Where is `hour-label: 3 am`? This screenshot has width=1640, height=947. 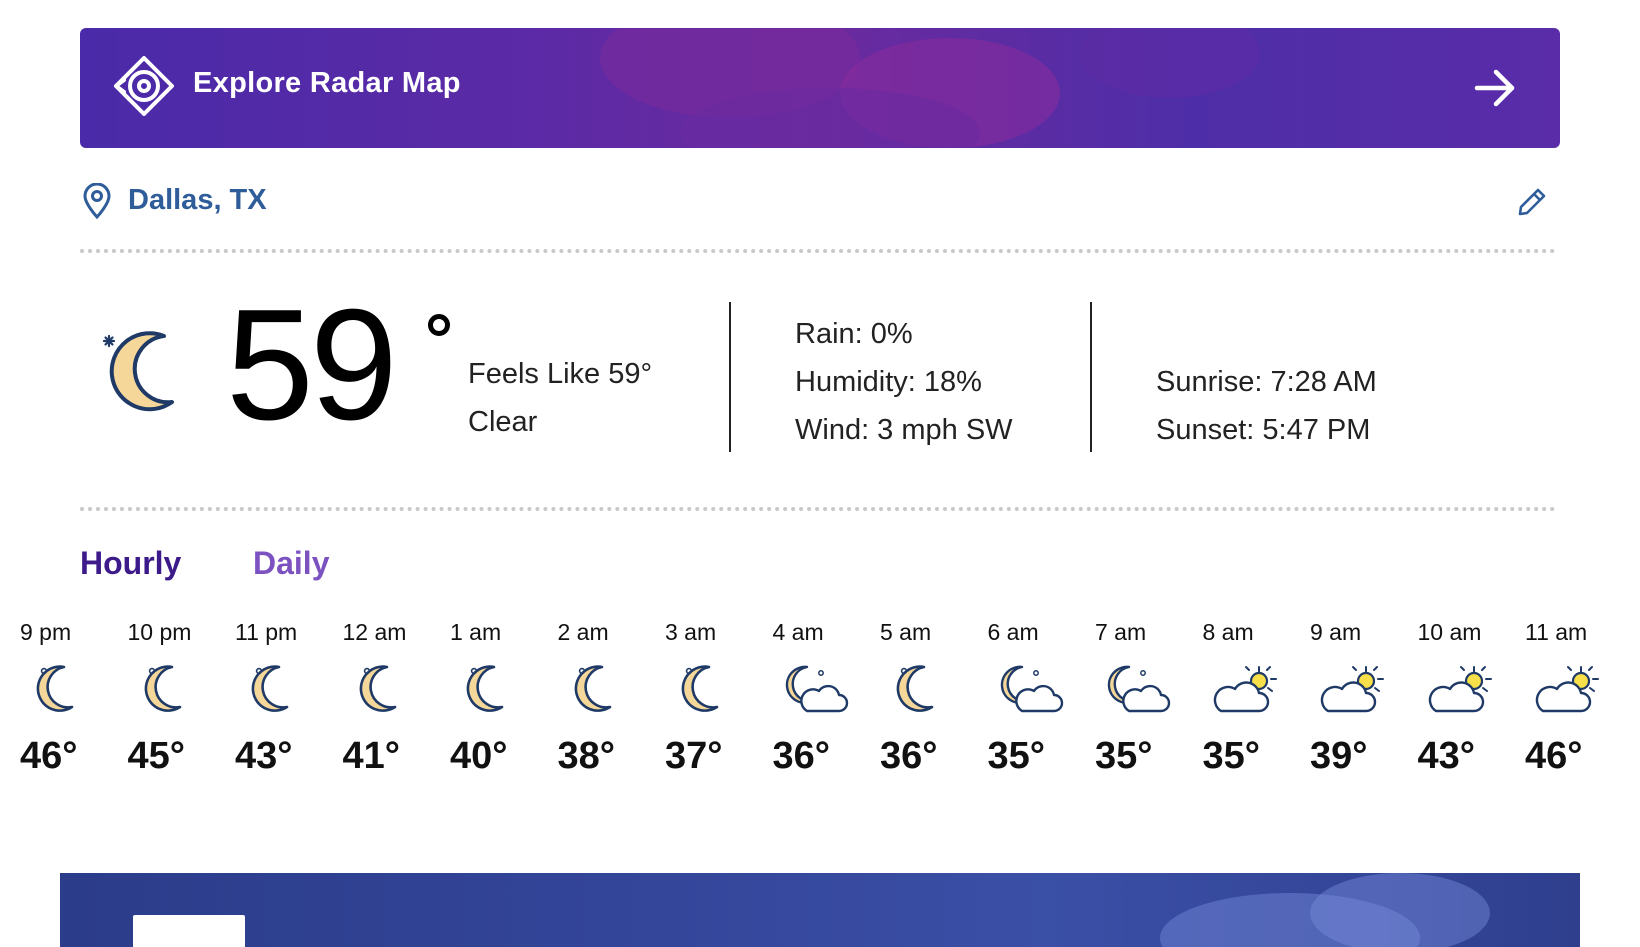 hour-label: 3 am is located at coordinates (691, 632).